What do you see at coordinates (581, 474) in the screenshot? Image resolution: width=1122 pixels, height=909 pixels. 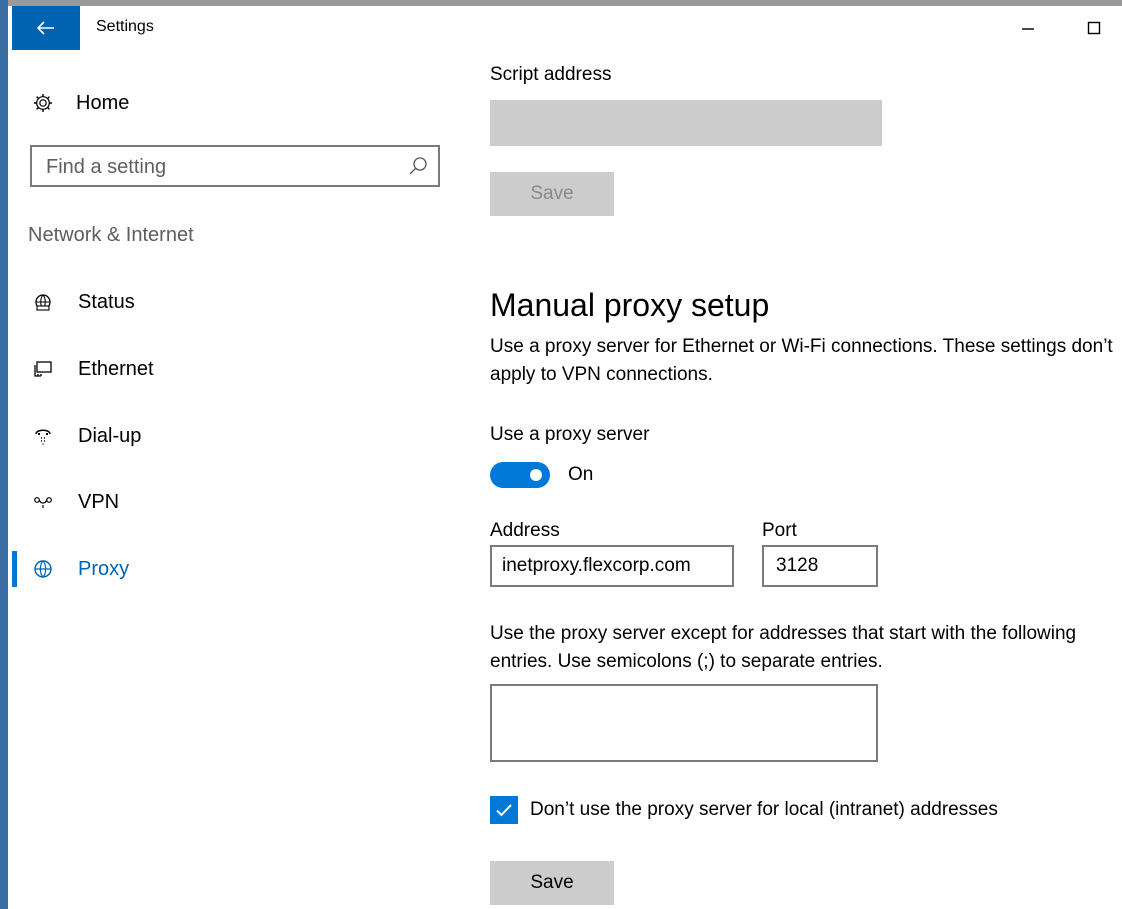 I see `toggle-state-label: On` at bounding box center [581, 474].